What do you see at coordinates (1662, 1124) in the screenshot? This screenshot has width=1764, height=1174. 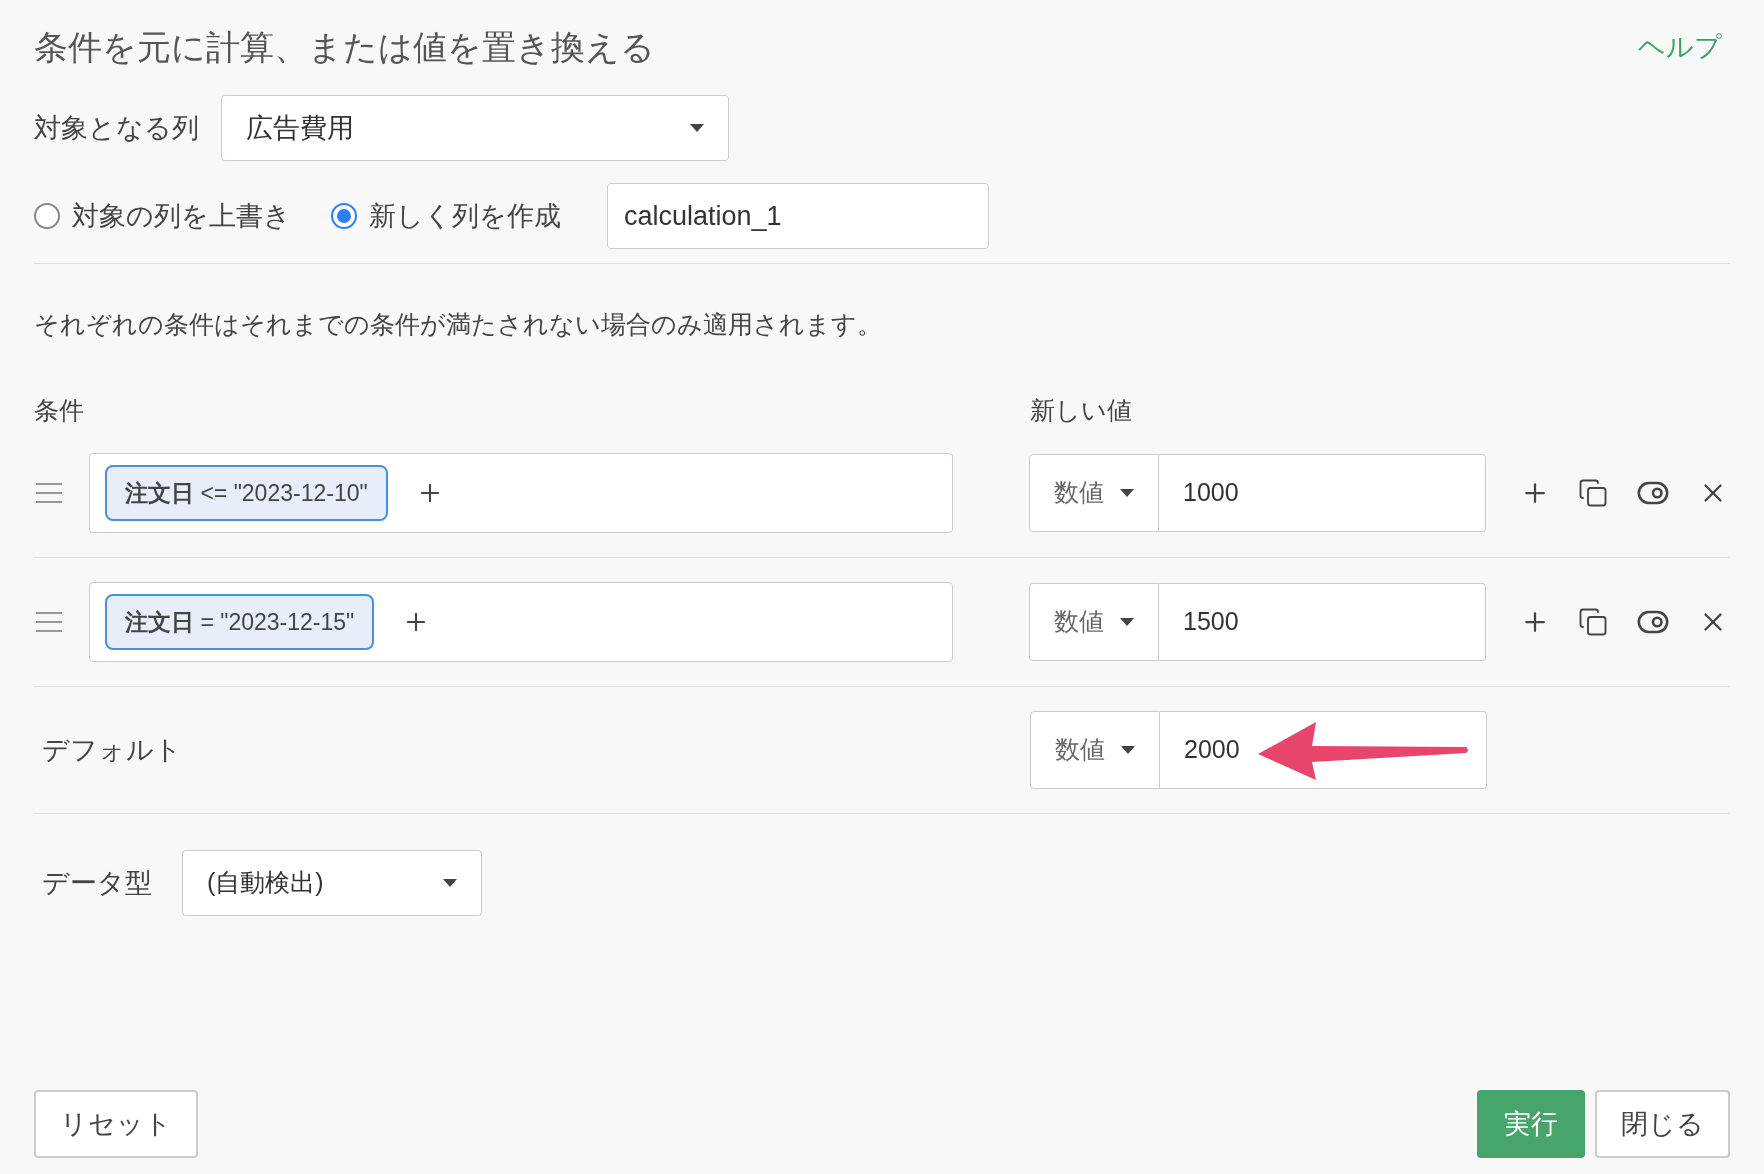 I see `close-button: 閉じる` at bounding box center [1662, 1124].